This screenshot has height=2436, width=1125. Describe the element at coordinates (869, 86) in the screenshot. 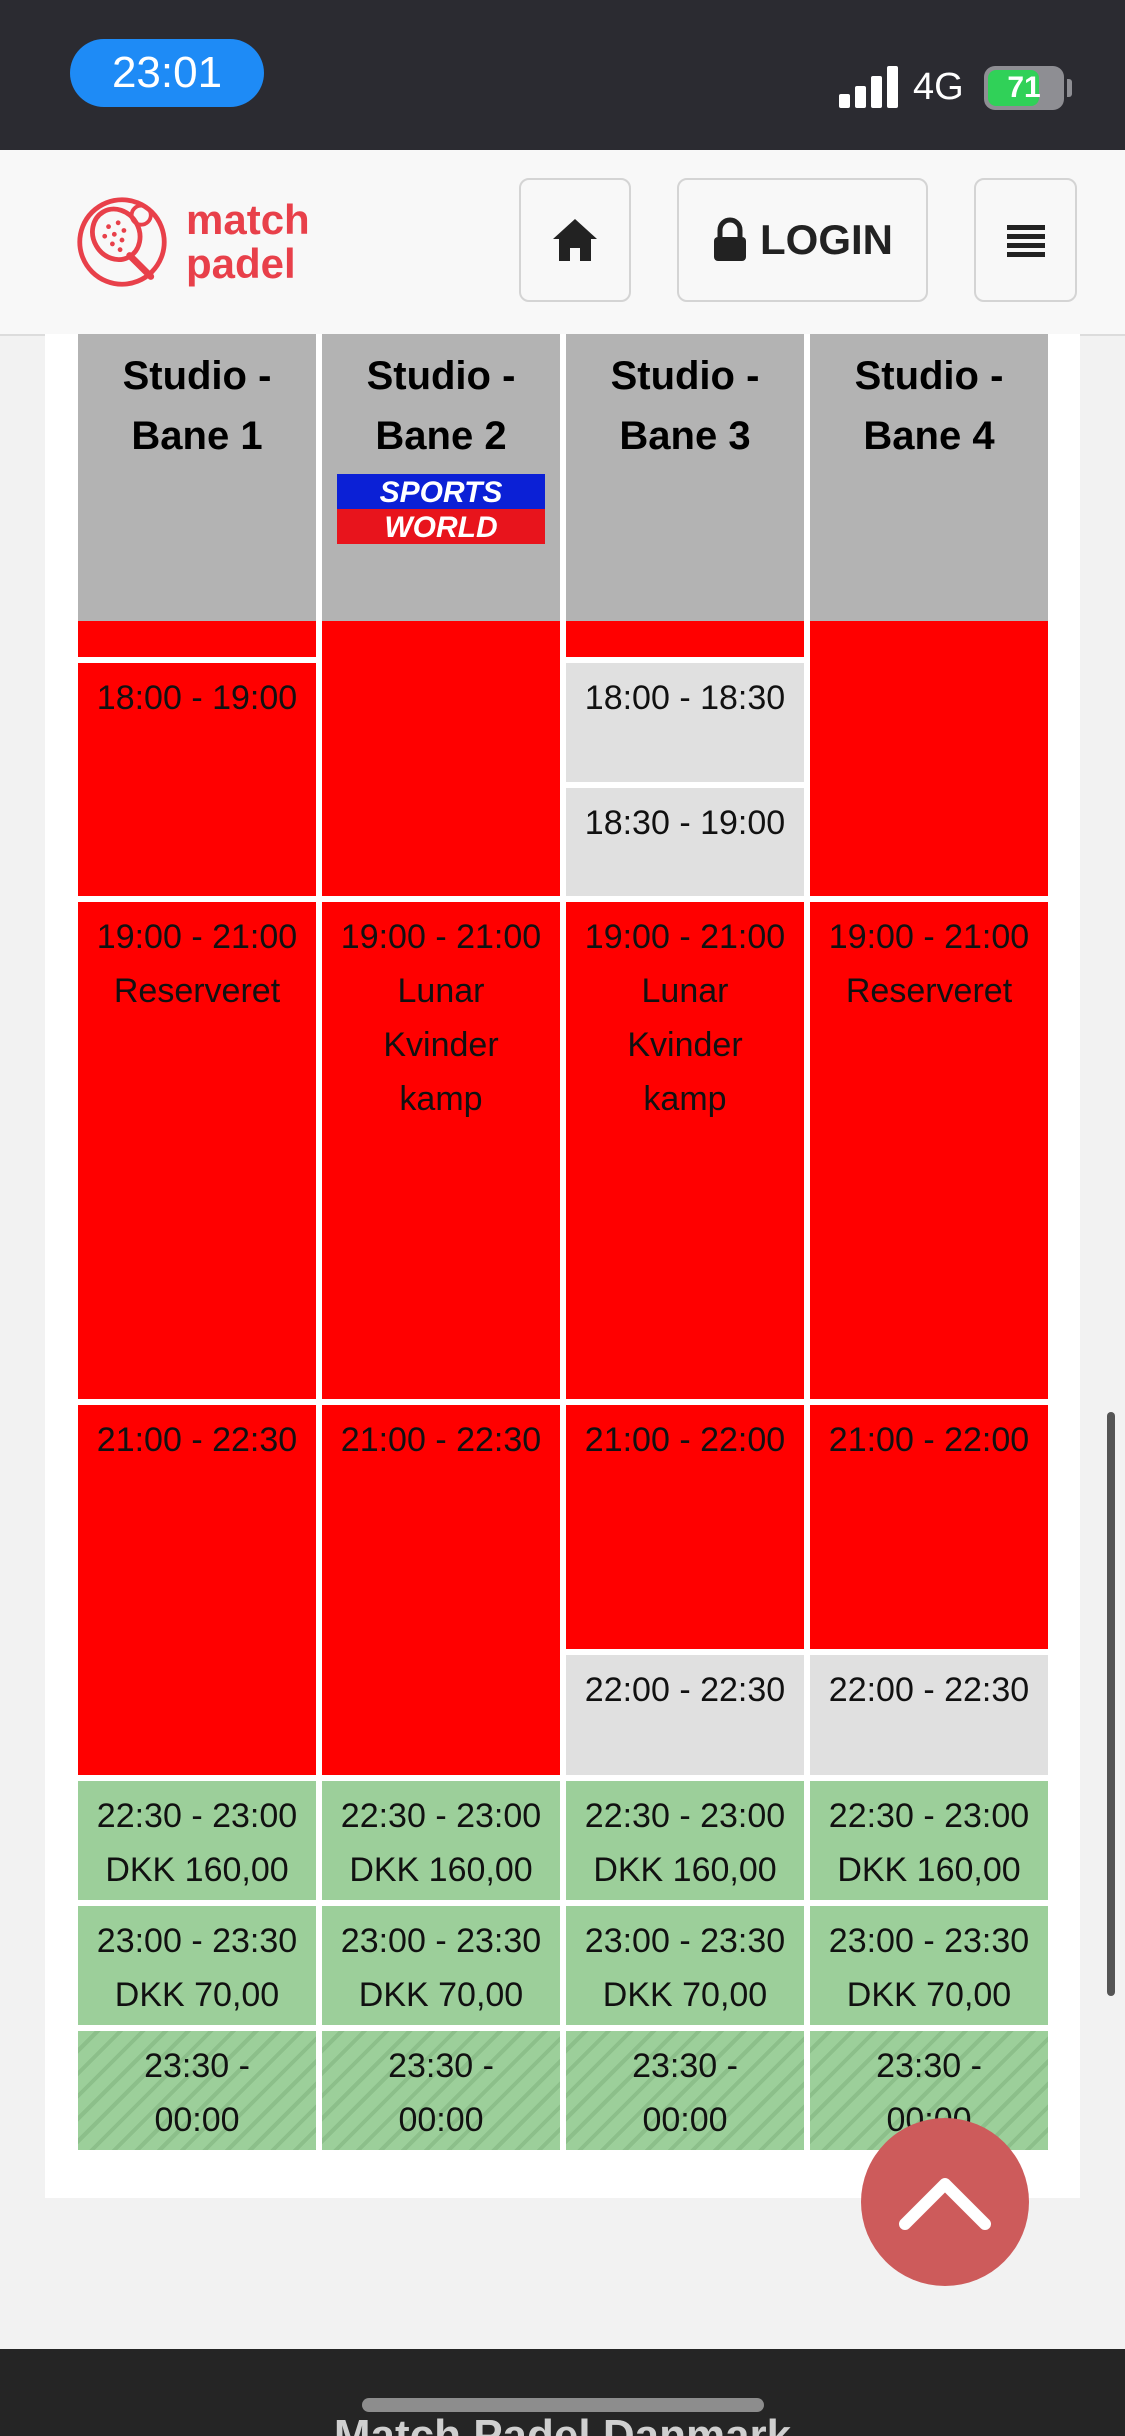

I see `cellular-signal-icon` at that location.